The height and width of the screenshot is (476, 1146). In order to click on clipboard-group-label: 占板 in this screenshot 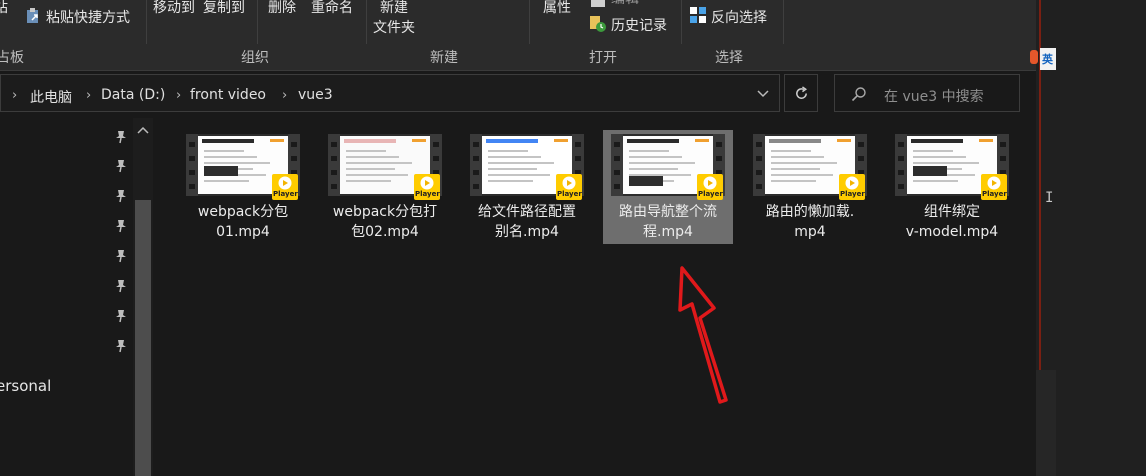, I will do `click(12, 58)`.